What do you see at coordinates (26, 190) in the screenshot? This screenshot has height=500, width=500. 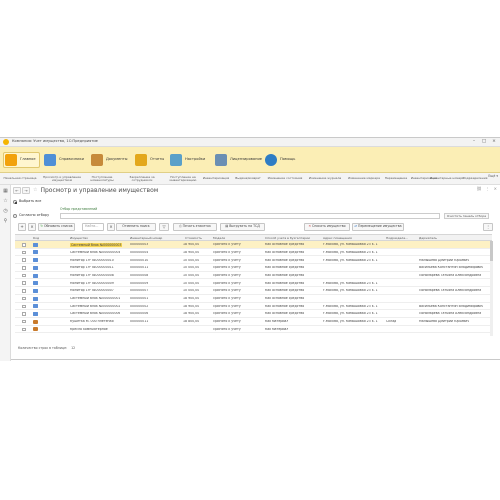 I see `forward-arrow-icon: →` at bounding box center [26, 190].